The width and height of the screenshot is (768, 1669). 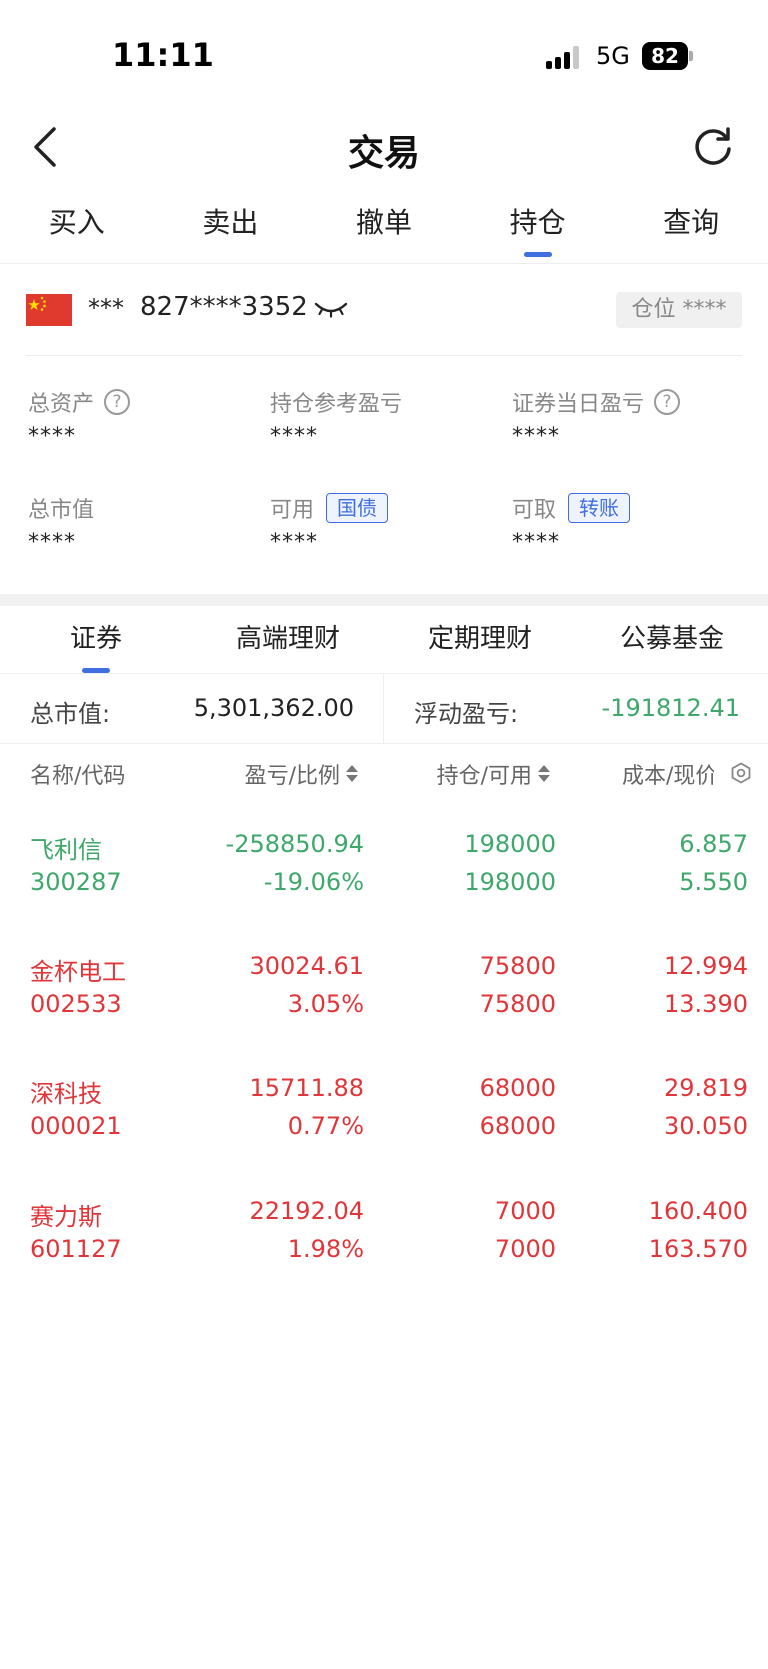 What do you see at coordinates (294, 542) in the screenshot?
I see `available-value: ****` at bounding box center [294, 542].